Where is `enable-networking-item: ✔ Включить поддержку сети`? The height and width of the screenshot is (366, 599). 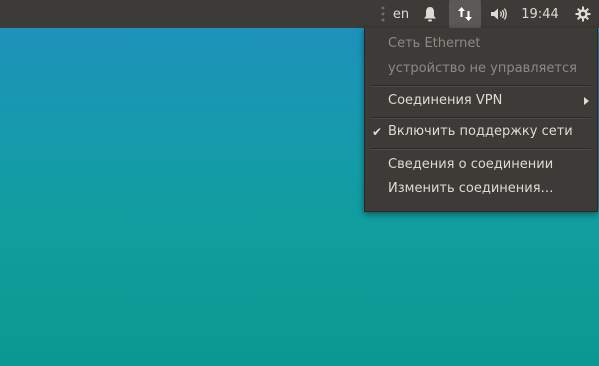 enable-networking-item: ✔ Включить поддержку сети is located at coordinates (481, 132).